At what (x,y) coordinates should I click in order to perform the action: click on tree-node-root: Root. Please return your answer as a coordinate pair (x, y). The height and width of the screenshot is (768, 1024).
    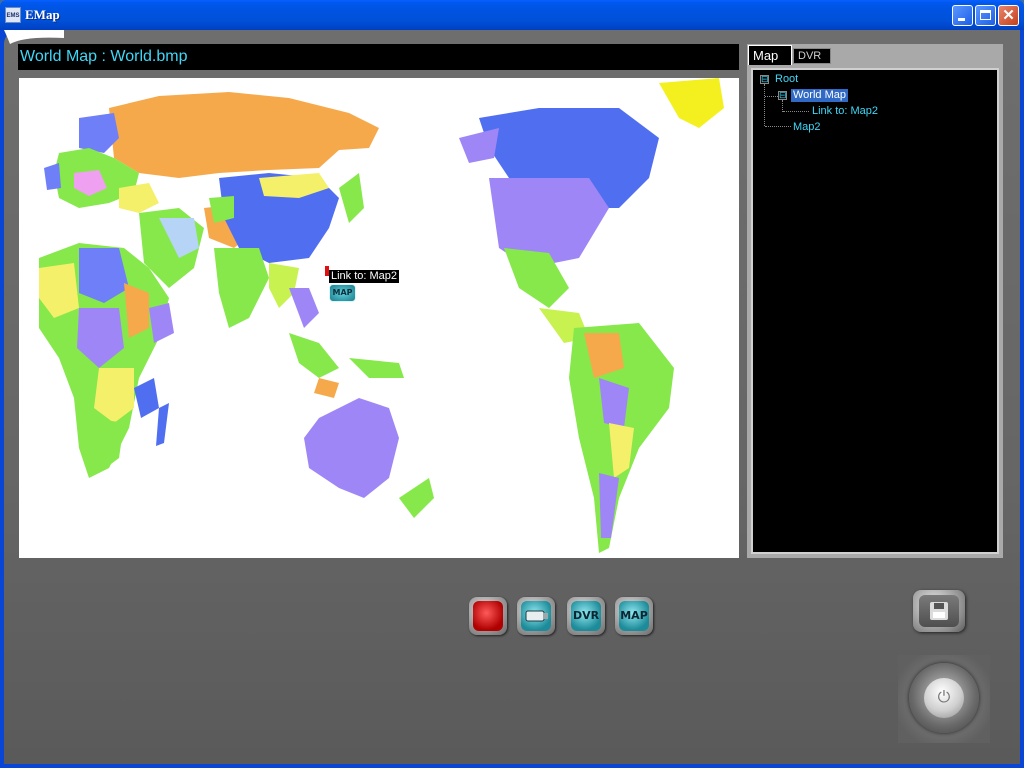
    Looking at the image, I should click on (786, 79).